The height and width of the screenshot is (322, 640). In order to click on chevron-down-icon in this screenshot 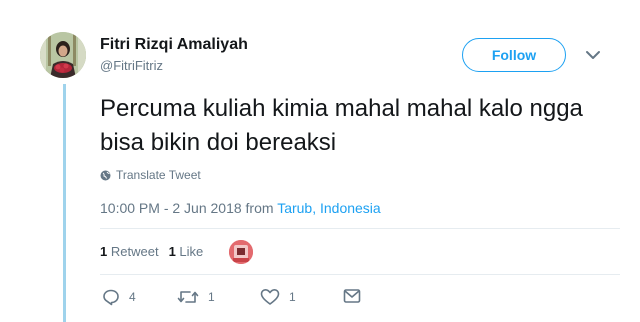, I will do `click(593, 55)`.